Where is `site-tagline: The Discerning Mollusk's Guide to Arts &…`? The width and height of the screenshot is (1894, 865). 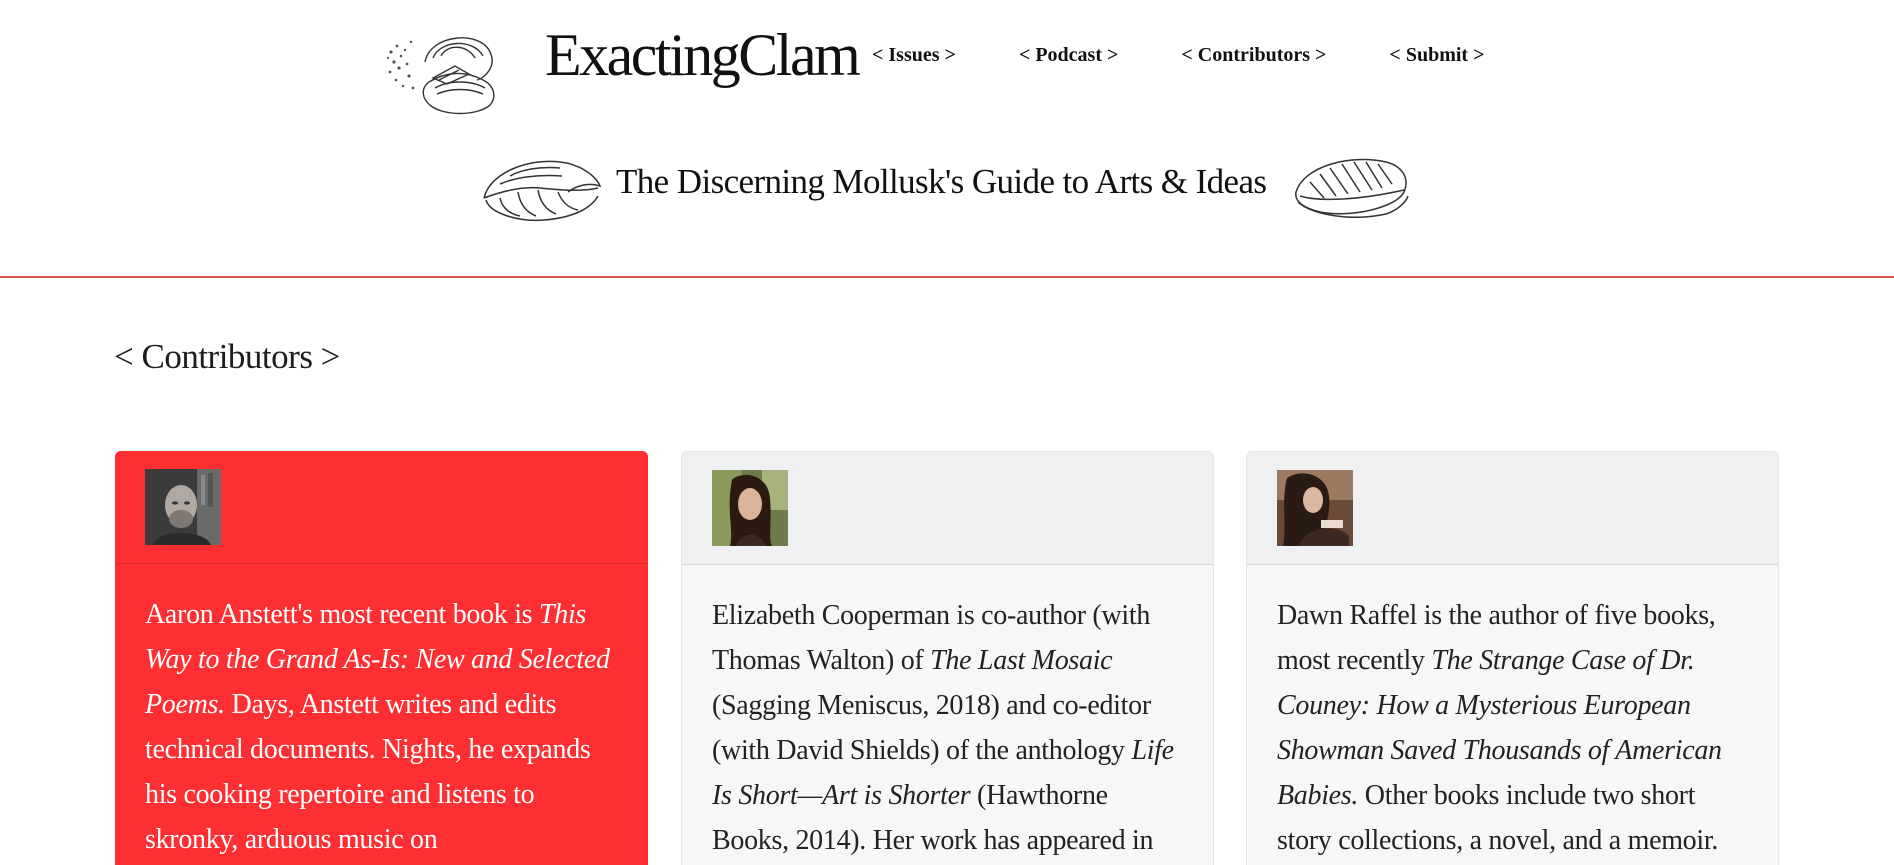
site-tagline: The Discerning Mollusk's Guide to Arts &… is located at coordinates (941, 181).